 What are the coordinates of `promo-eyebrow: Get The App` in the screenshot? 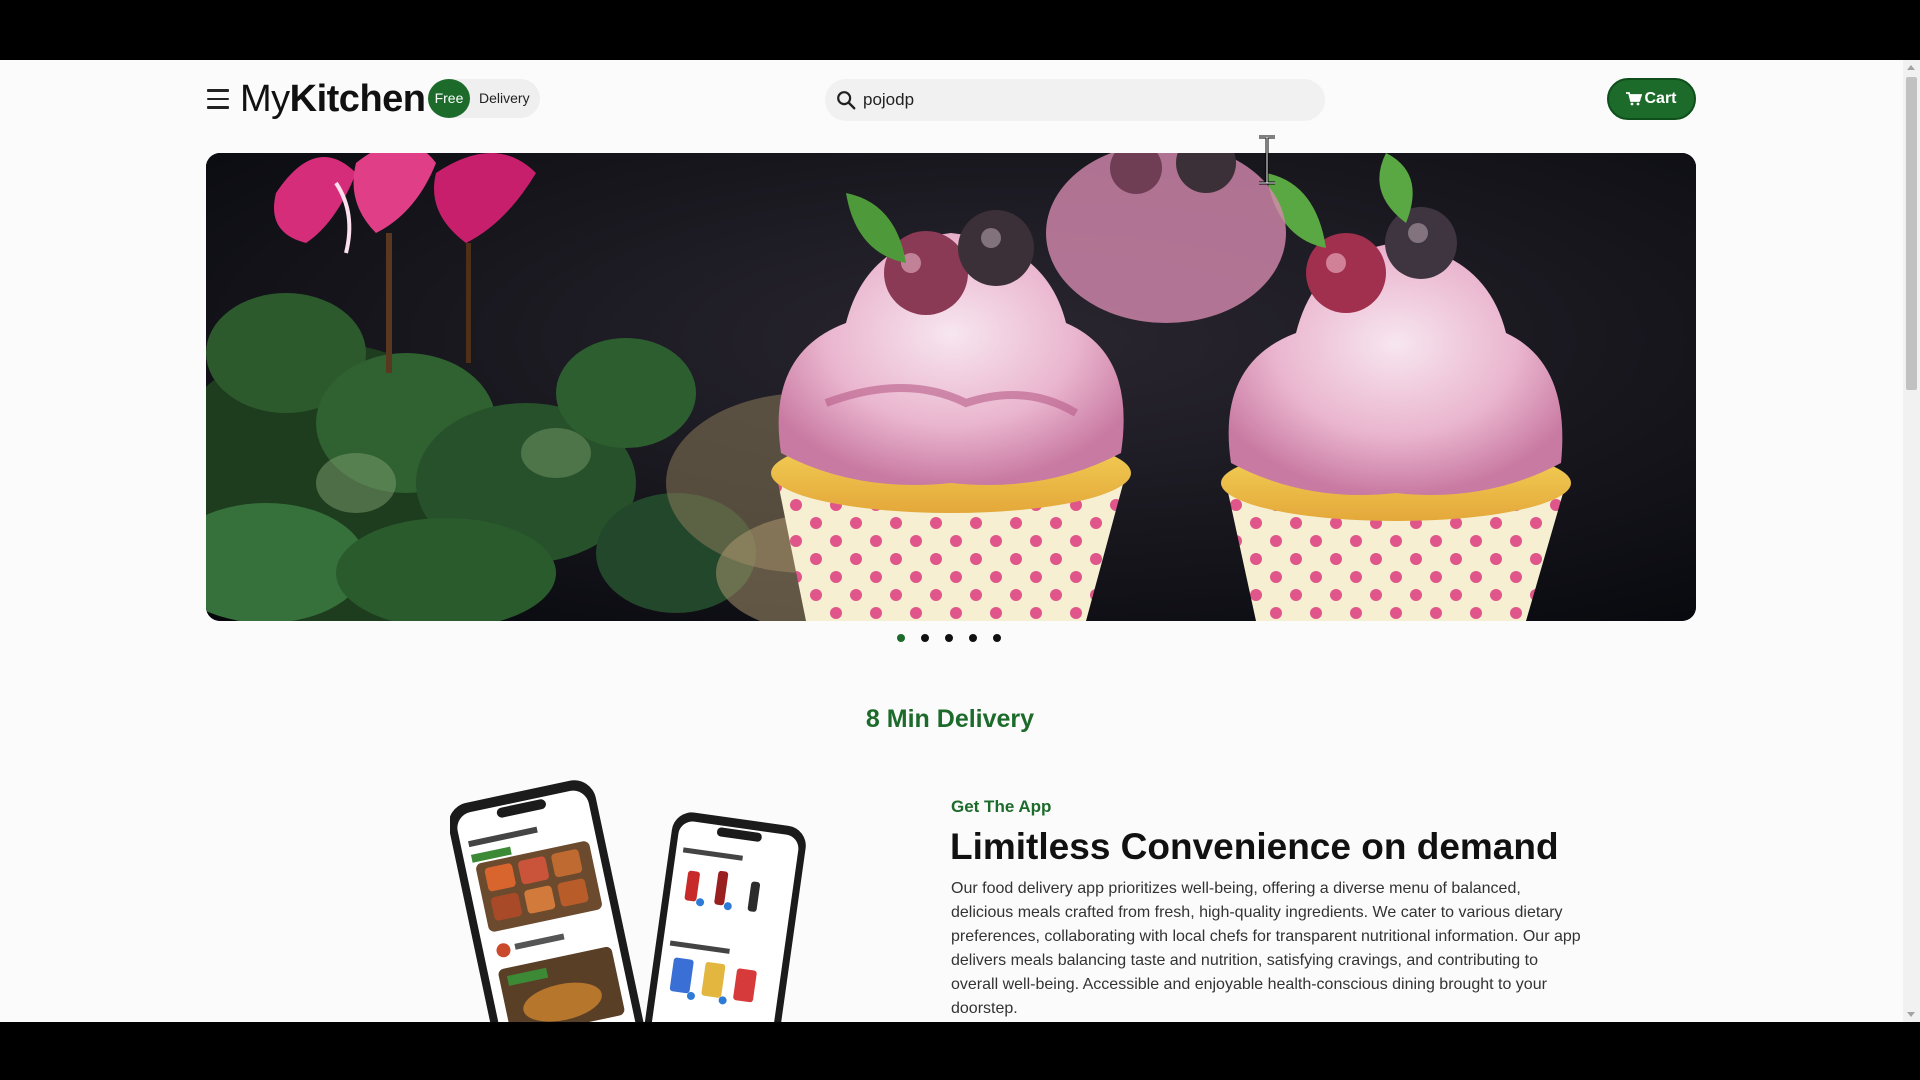 It's located at (1001, 806).